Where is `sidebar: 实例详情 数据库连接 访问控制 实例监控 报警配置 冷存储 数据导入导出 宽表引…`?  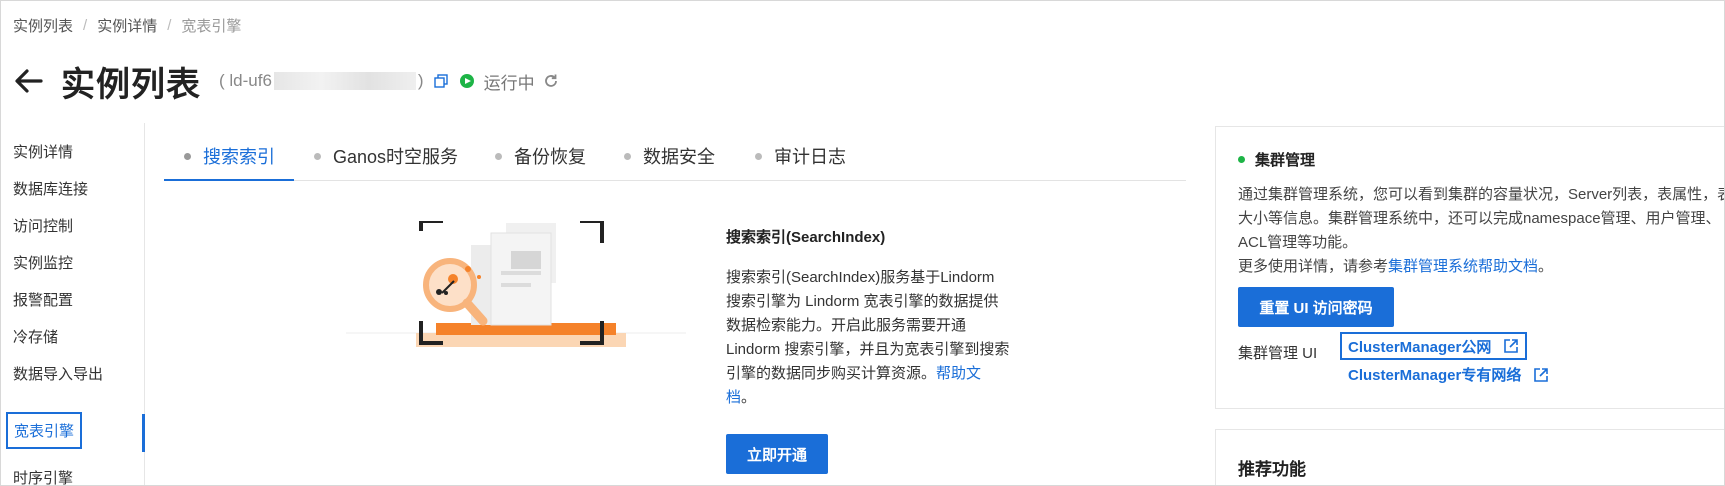 sidebar: 实例详情 数据库连接 访问控制 实例监控 报警配置 冷存储 数据导入导出 宽表引… is located at coordinates (73, 304).